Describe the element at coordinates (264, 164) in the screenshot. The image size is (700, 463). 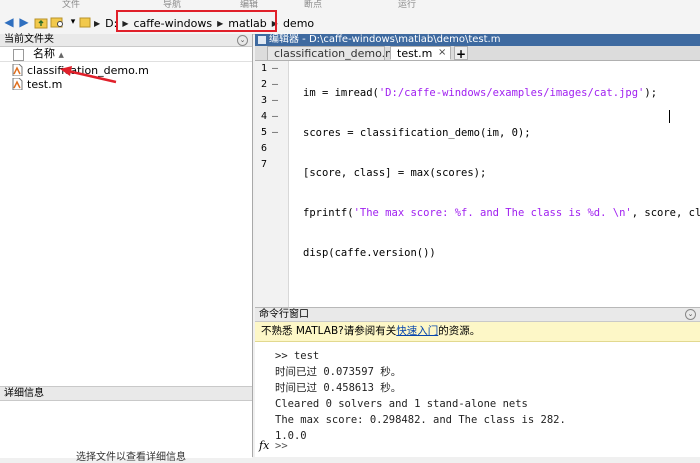
I see `line-number: 7` at that location.